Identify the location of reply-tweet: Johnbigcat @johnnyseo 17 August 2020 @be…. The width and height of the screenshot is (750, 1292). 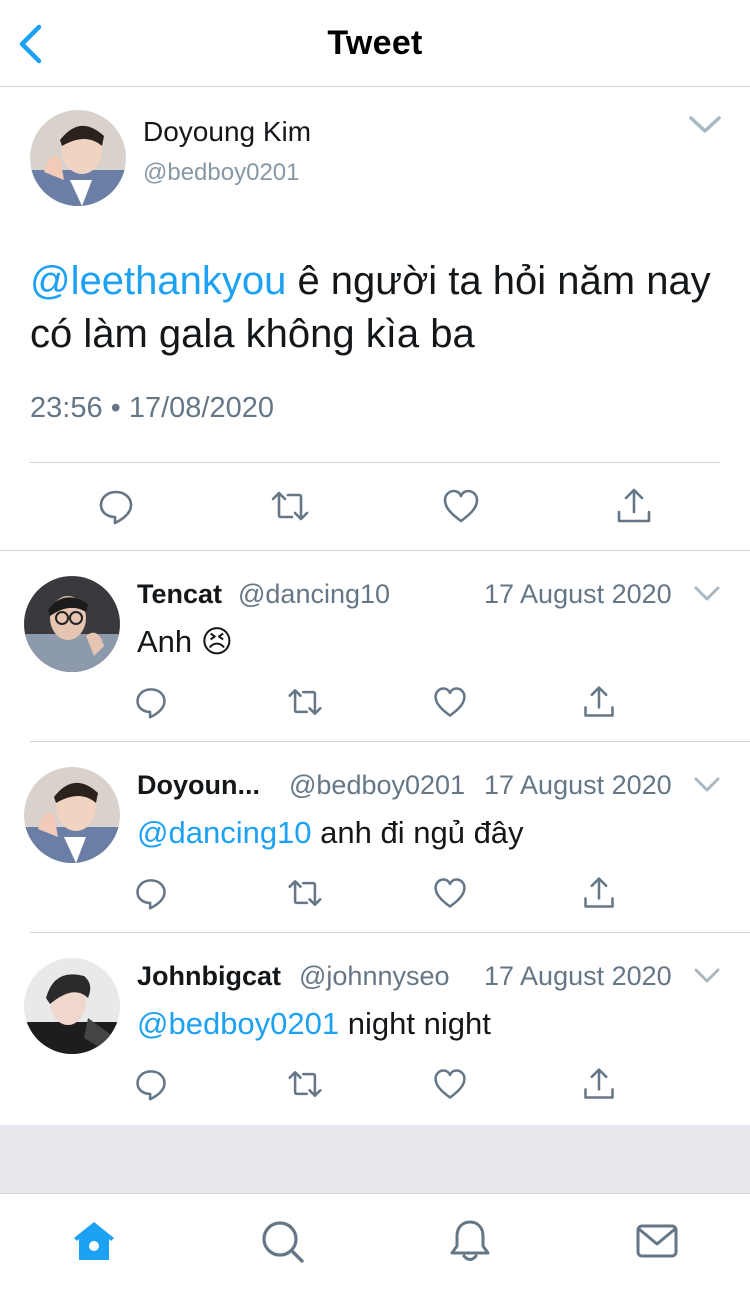
(375, 1029).